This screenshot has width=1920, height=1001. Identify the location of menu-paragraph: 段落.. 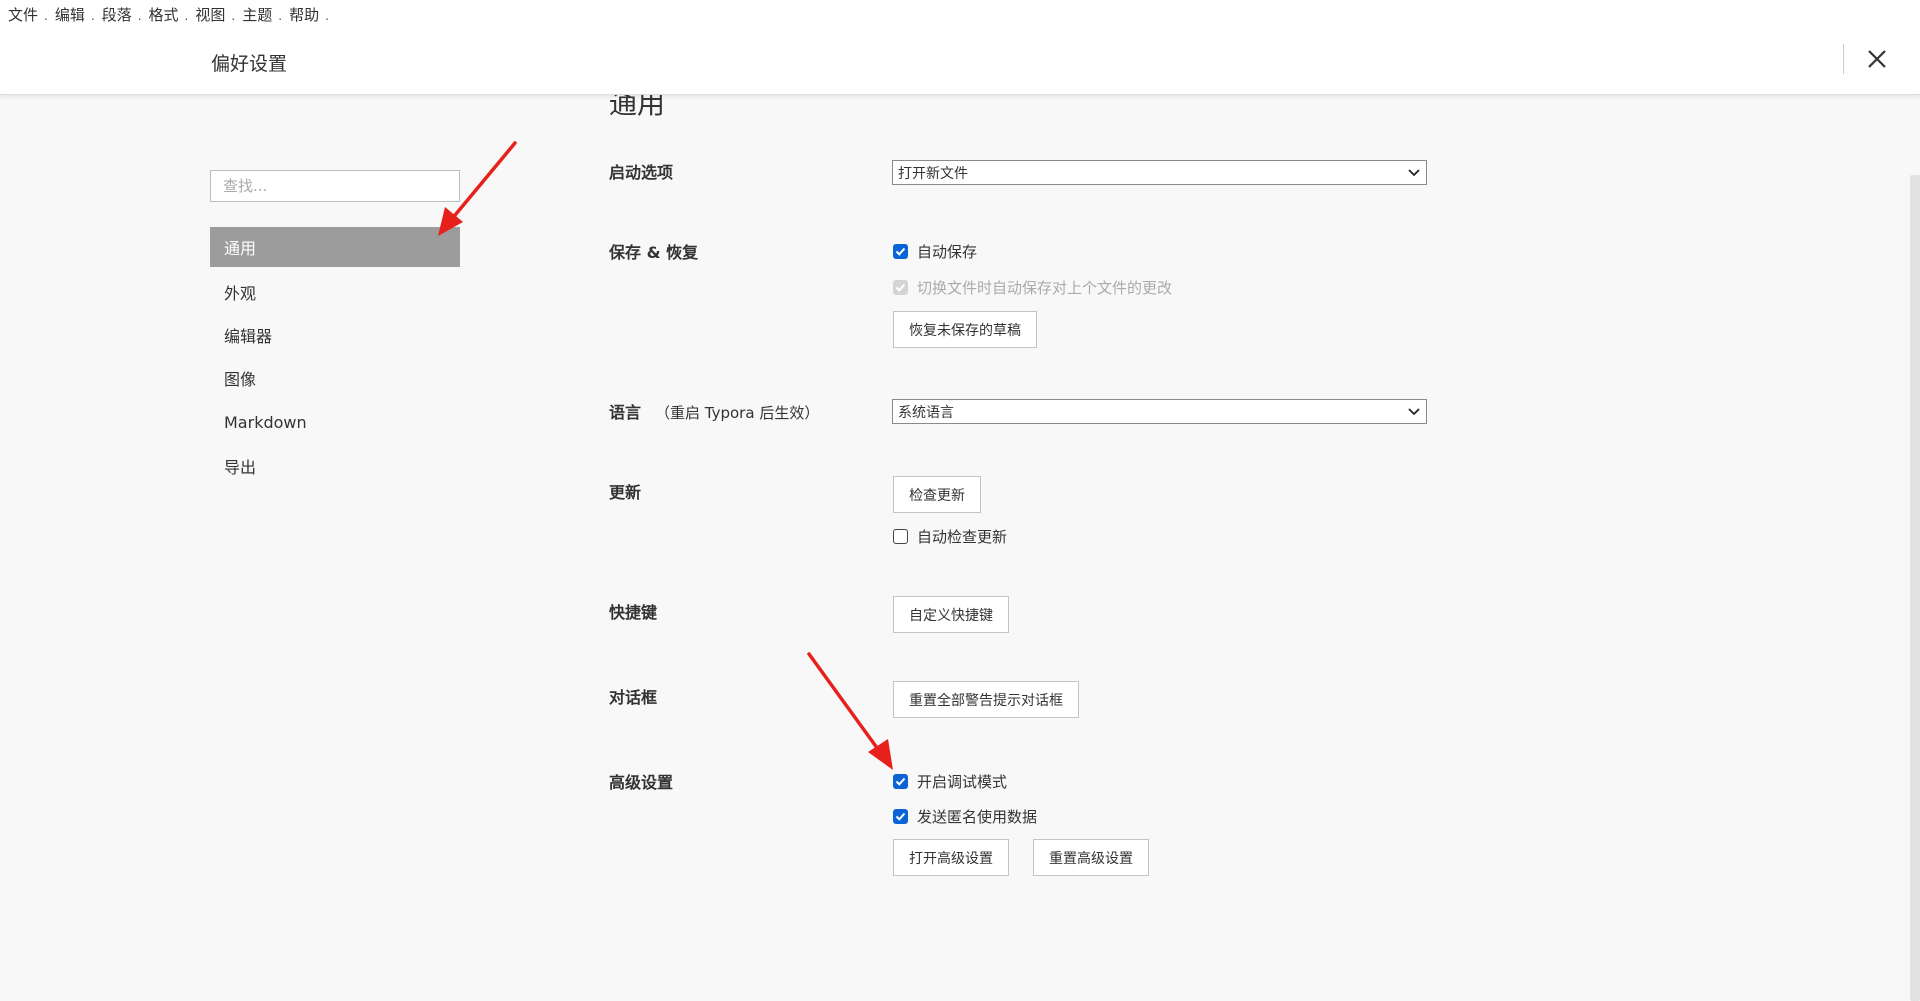
(122, 14).